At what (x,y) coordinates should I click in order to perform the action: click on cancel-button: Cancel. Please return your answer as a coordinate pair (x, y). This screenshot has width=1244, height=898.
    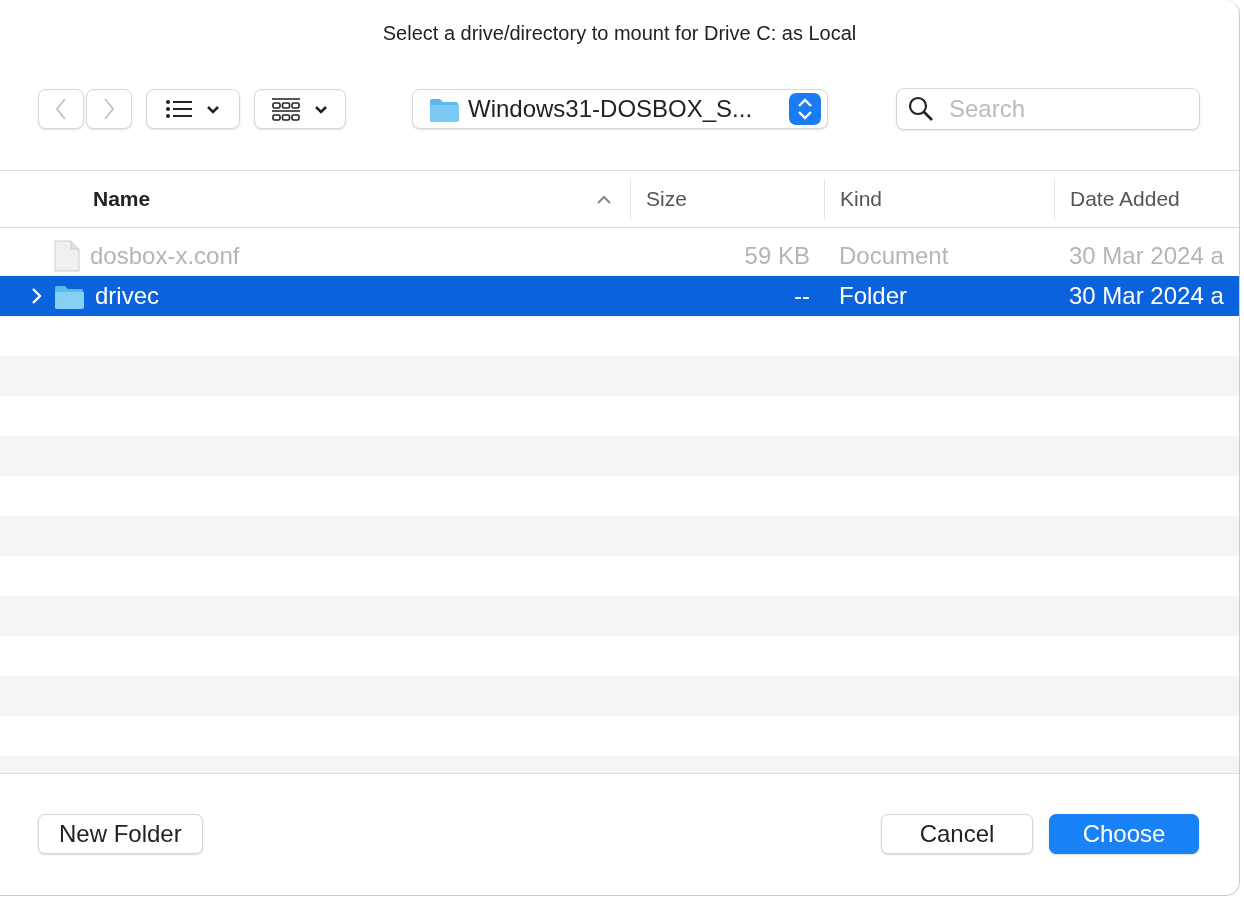
    Looking at the image, I should click on (957, 834).